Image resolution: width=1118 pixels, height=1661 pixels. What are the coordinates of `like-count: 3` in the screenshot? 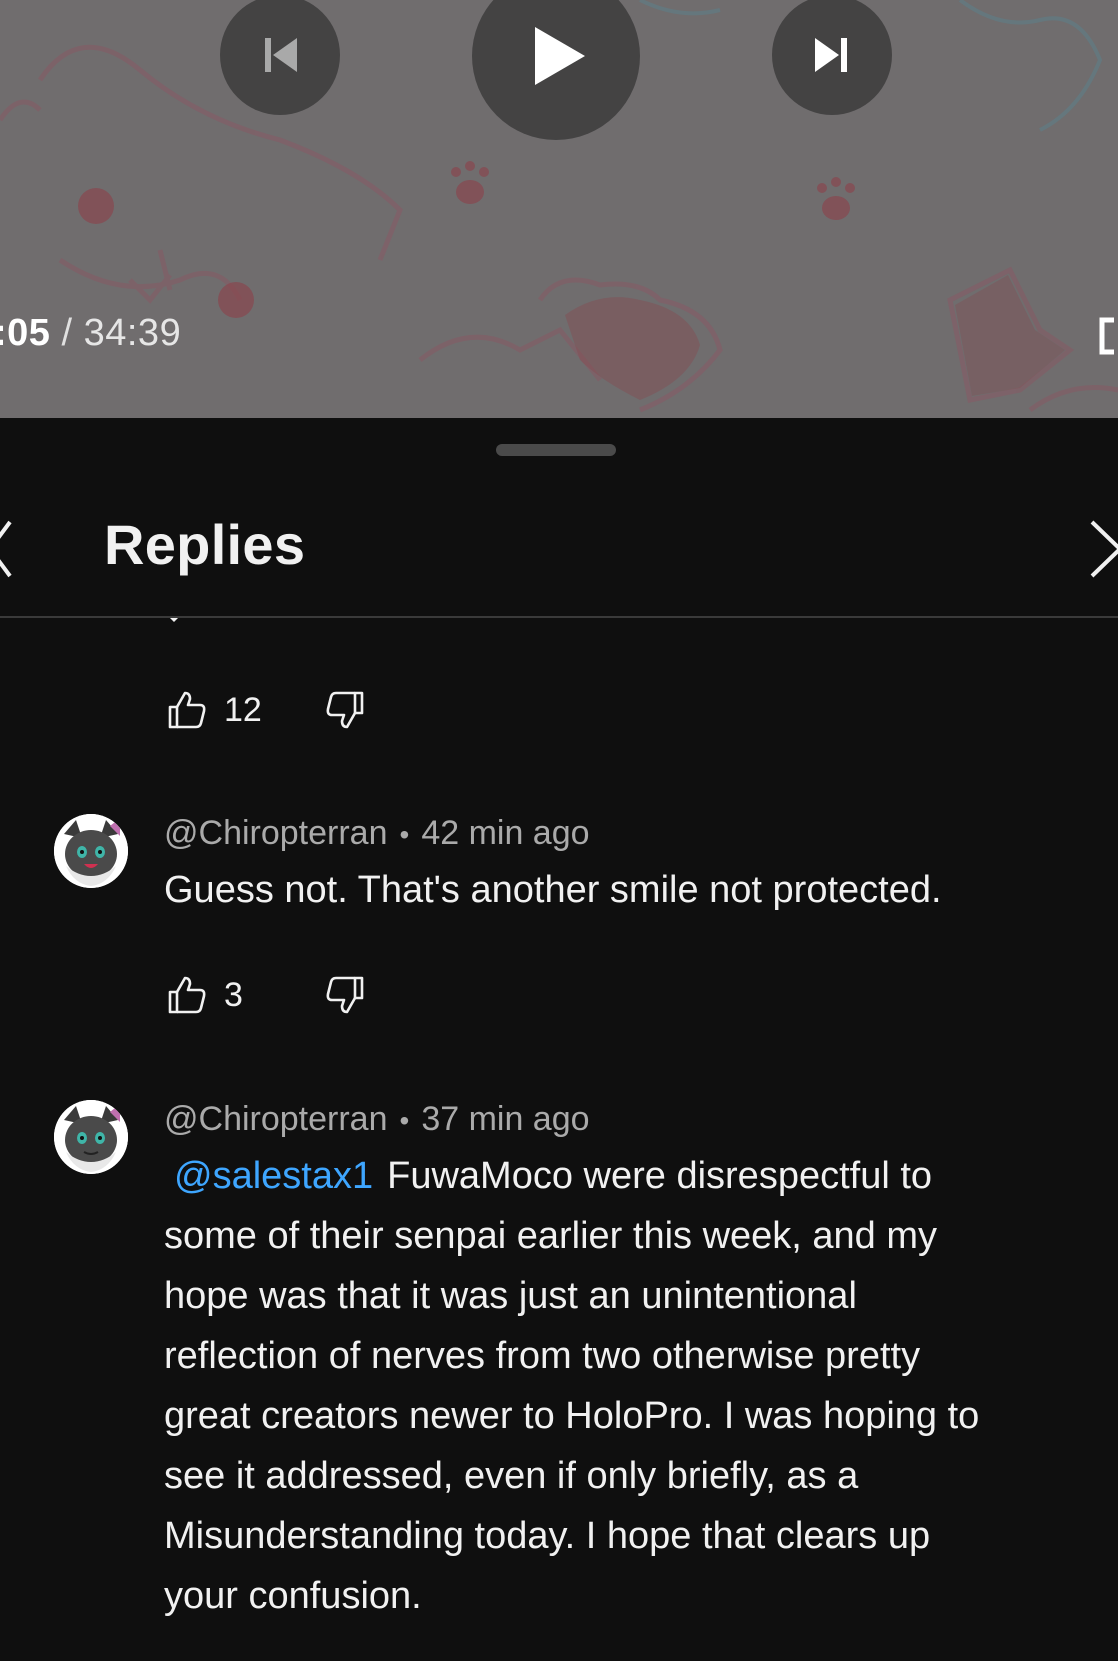 It's located at (233, 994).